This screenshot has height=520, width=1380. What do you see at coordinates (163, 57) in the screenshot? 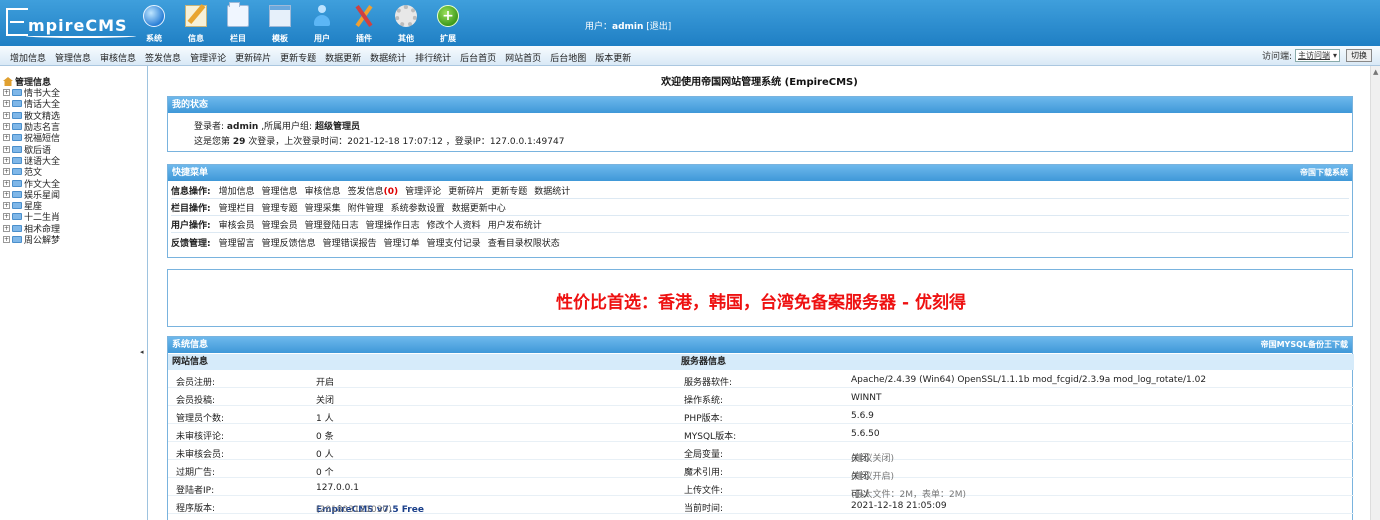
I see `toolbar-sign-info: 签发信息` at bounding box center [163, 57].